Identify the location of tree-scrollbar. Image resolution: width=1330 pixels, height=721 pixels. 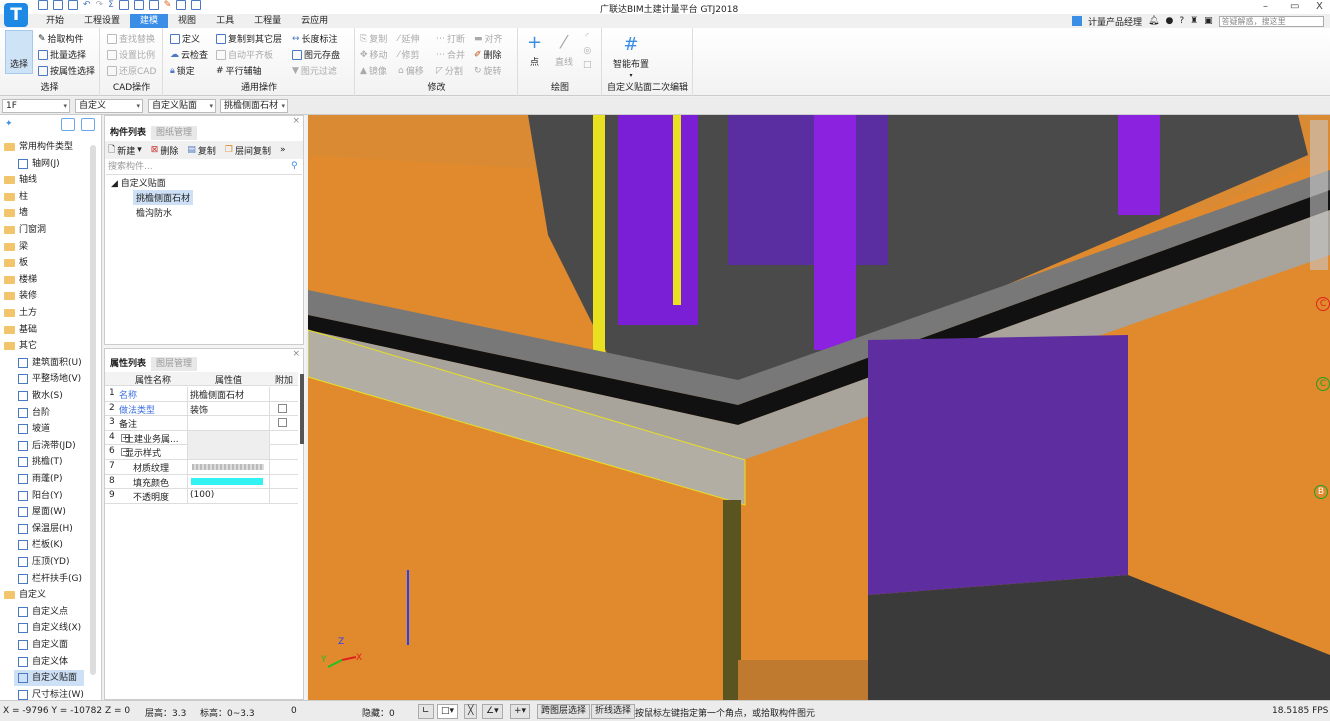
(93, 410).